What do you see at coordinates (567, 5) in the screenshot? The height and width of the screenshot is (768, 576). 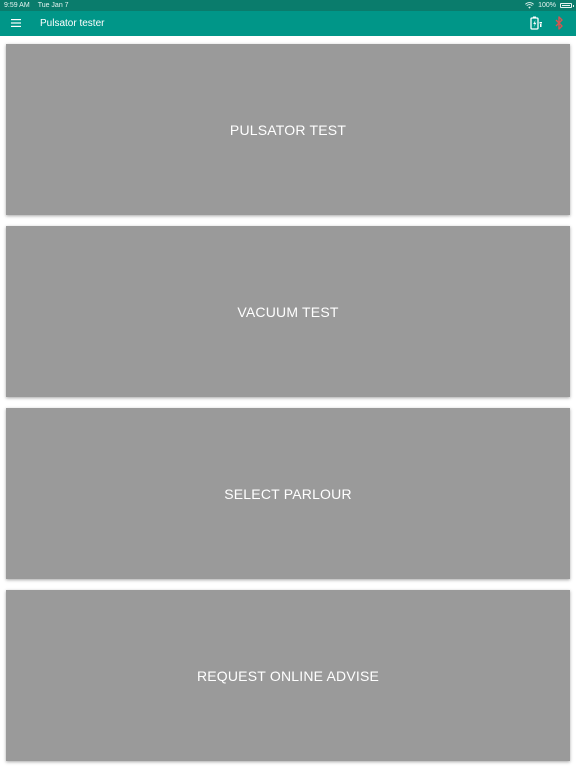 I see `battery-icon` at bounding box center [567, 5].